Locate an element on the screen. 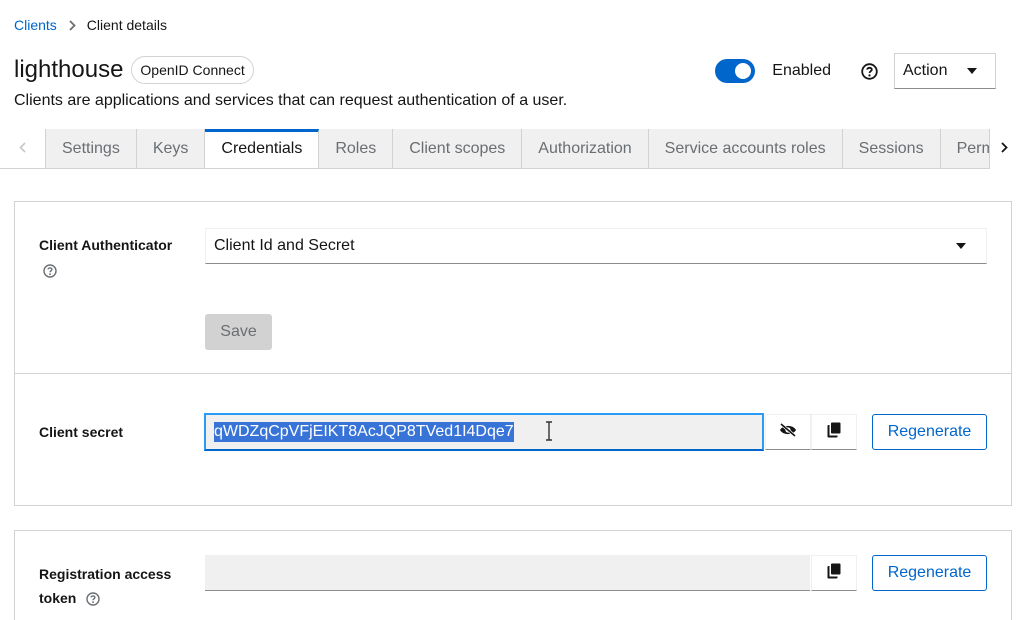 Image resolution: width=1019 pixels, height=620 pixels. chevron-left-icon is located at coordinates (22, 149).